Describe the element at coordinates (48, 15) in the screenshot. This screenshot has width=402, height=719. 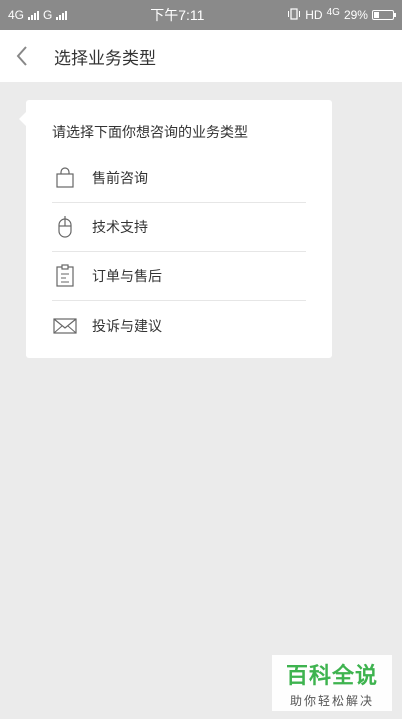
I see `network-g-label: G` at that location.